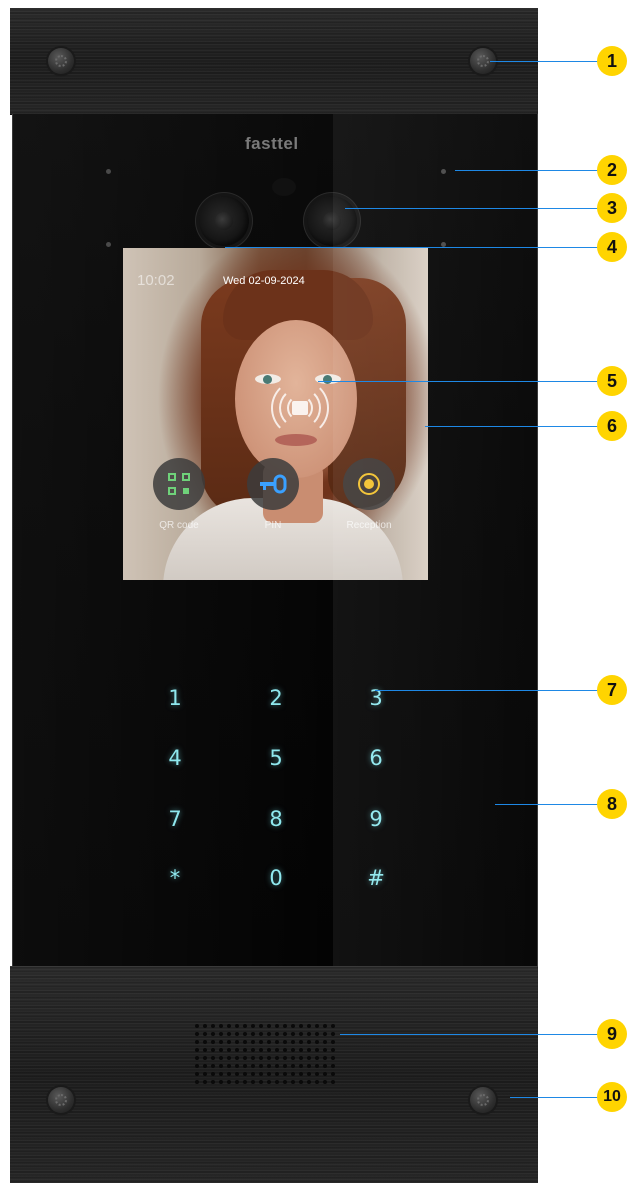  Describe the element at coordinates (376, 758) in the screenshot. I see `keypad-key-6: 6` at that location.